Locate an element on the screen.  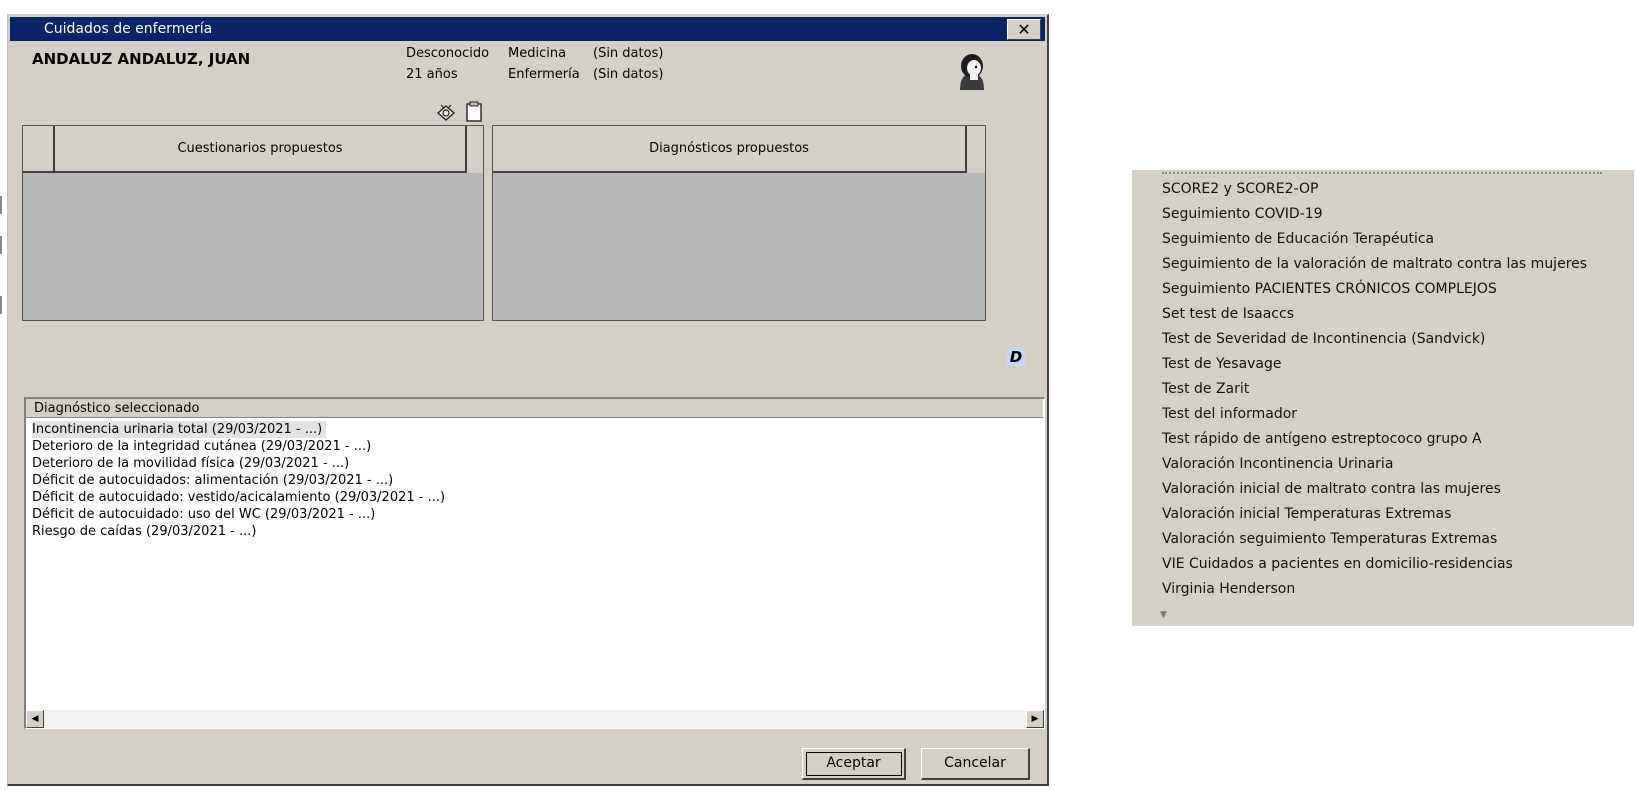
close-button: ✕ is located at coordinates (1024, 29).